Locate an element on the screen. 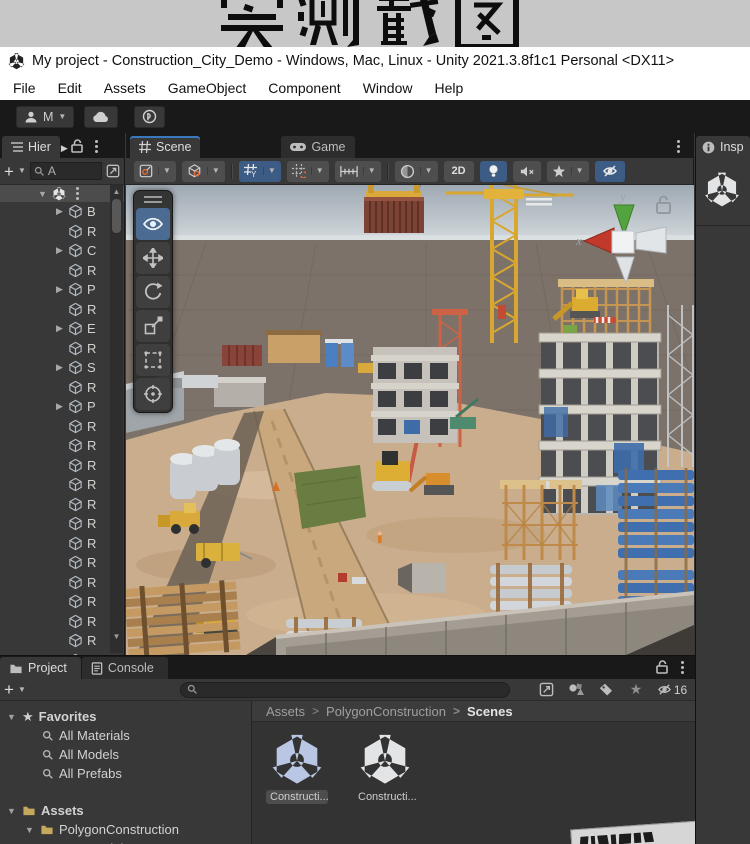  tab-game: Game is located at coordinates (318, 147).